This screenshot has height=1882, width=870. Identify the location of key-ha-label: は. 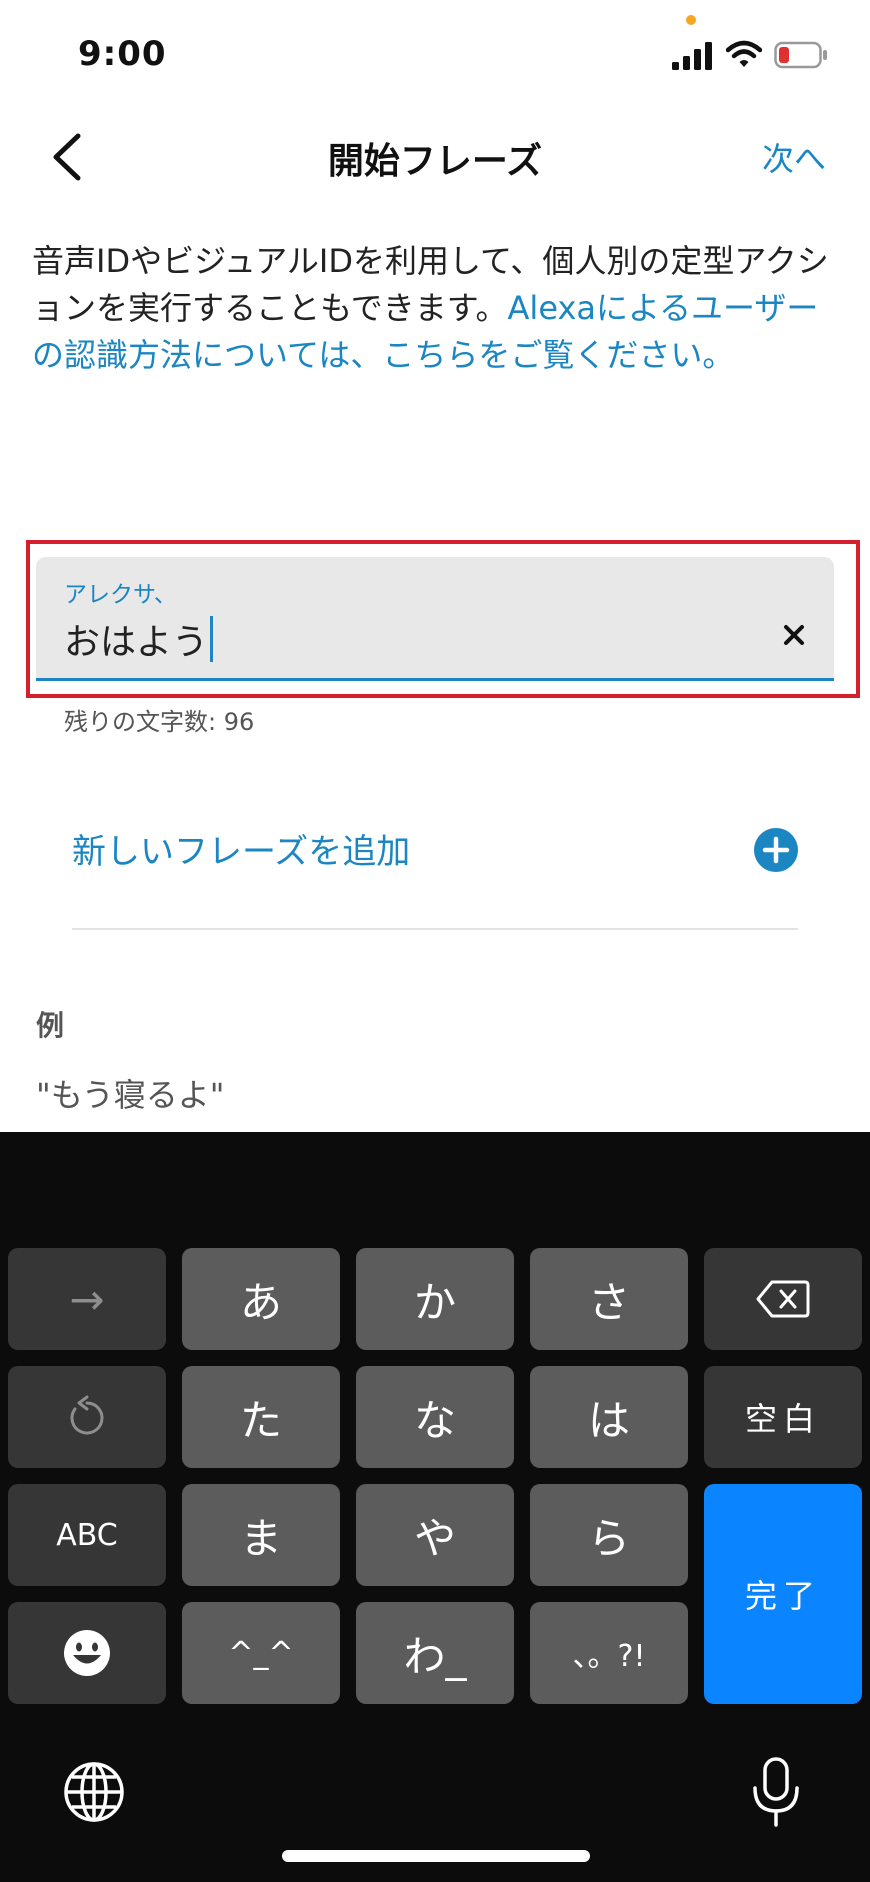
(608, 1420).